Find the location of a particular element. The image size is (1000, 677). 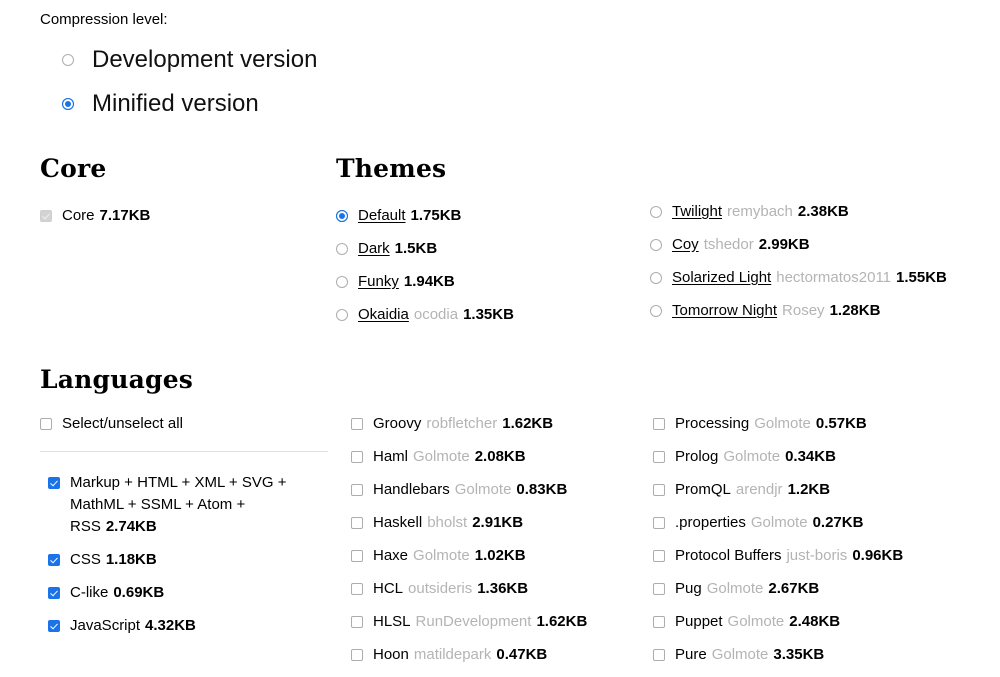

core-list: Core 7.17KB is located at coordinates (185, 216).